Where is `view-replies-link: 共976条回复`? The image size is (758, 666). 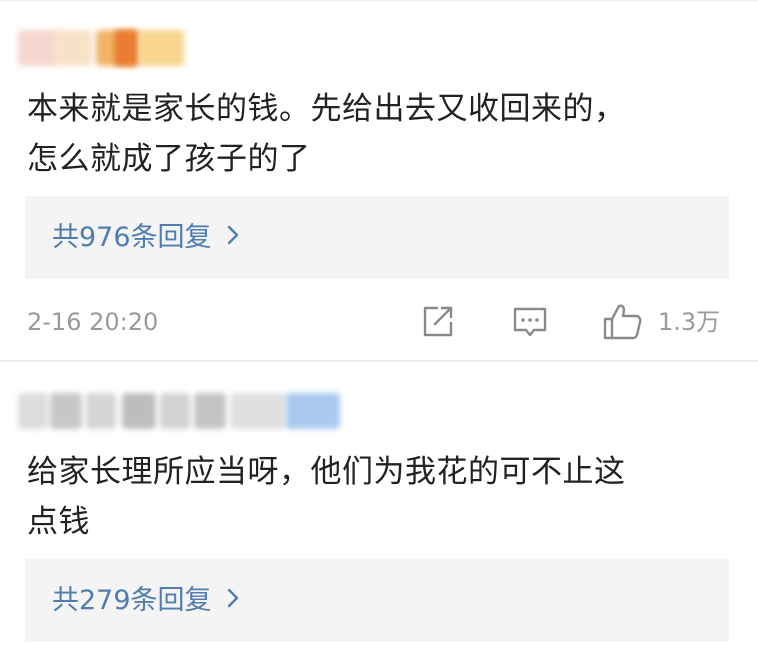 view-replies-link: 共976条回复 is located at coordinates (146, 238).